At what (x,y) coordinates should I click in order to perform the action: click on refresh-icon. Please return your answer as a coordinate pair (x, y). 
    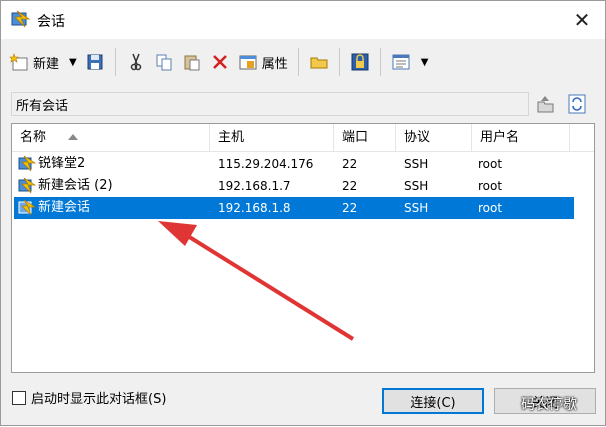
    Looking at the image, I should click on (577, 104).